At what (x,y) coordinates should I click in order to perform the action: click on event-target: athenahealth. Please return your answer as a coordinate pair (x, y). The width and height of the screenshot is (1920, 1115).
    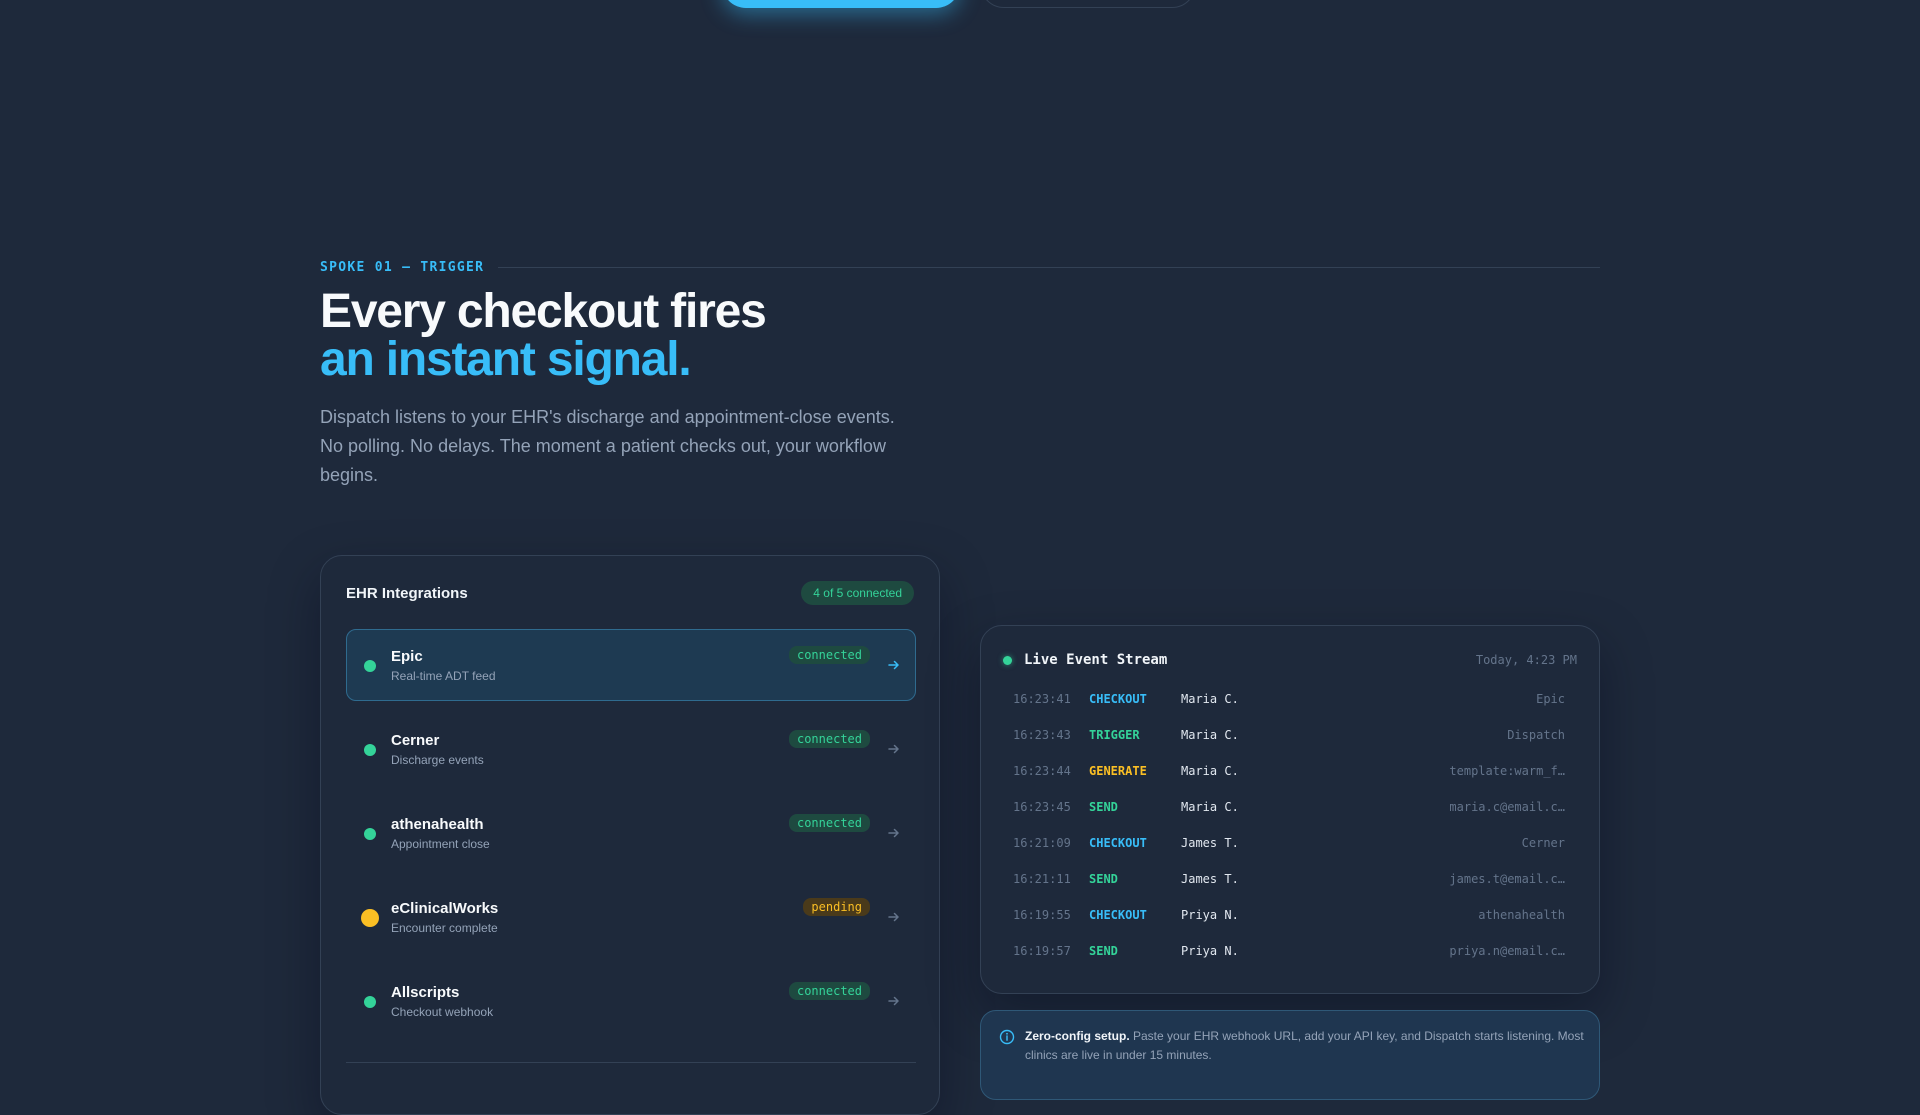
    Looking at the image, I should click on (1521, 915).